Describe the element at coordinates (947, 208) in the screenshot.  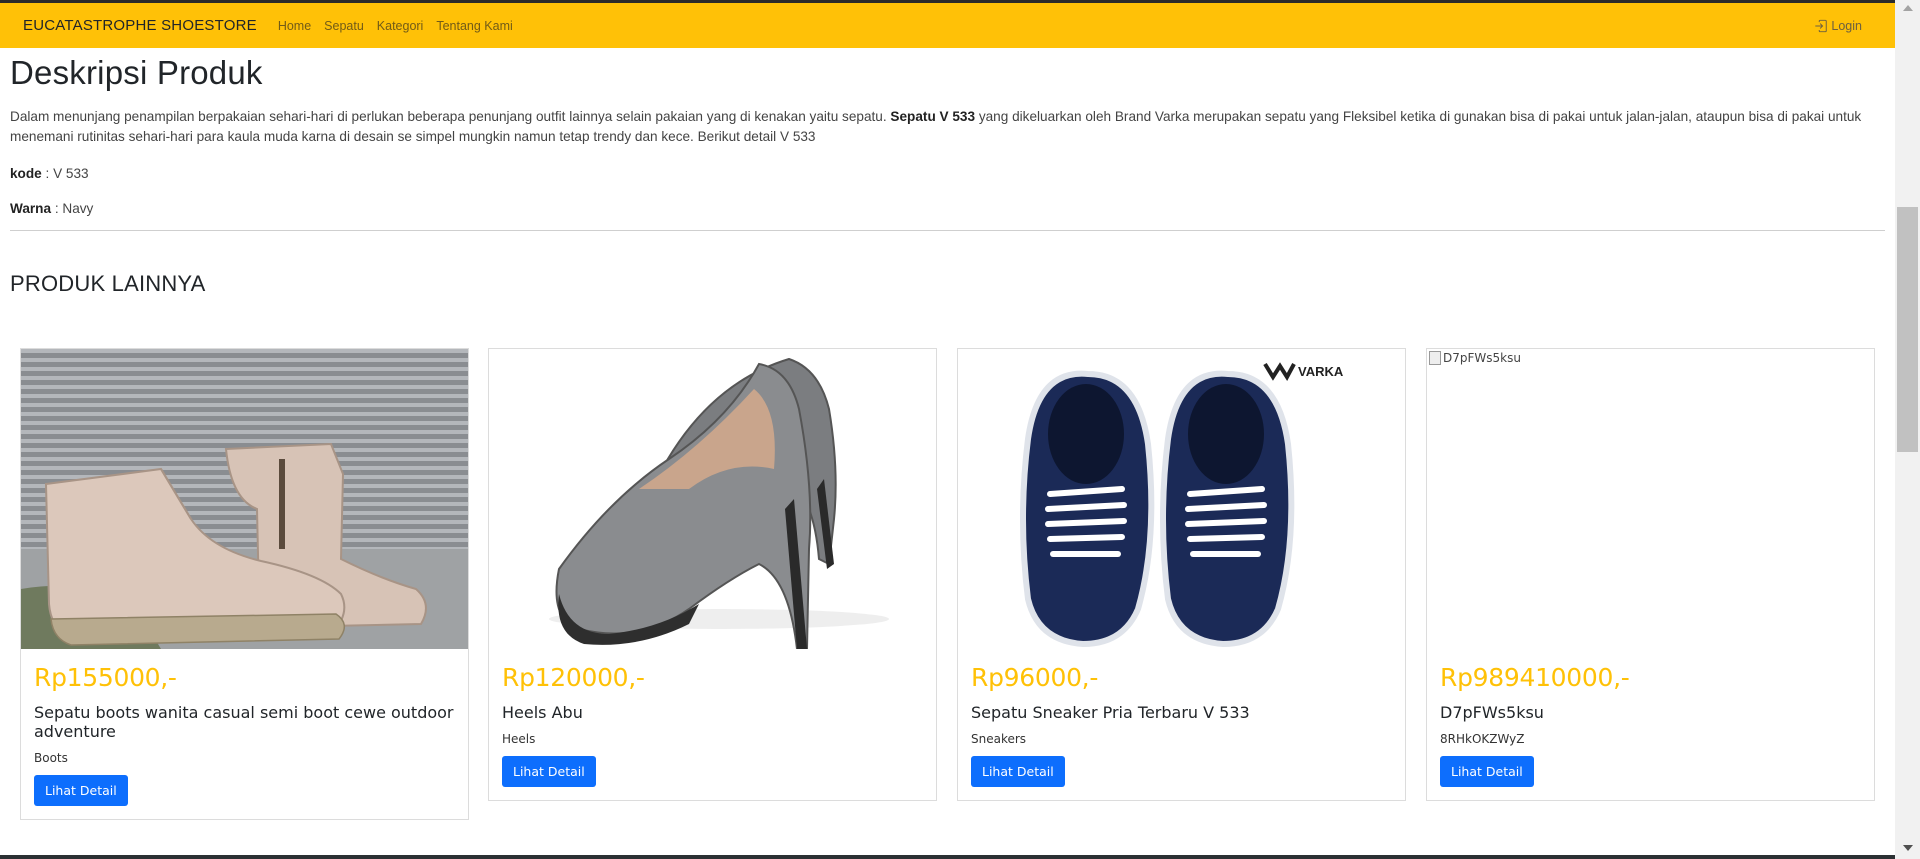
I see `spec-warna: Warna : Navy` at that location.